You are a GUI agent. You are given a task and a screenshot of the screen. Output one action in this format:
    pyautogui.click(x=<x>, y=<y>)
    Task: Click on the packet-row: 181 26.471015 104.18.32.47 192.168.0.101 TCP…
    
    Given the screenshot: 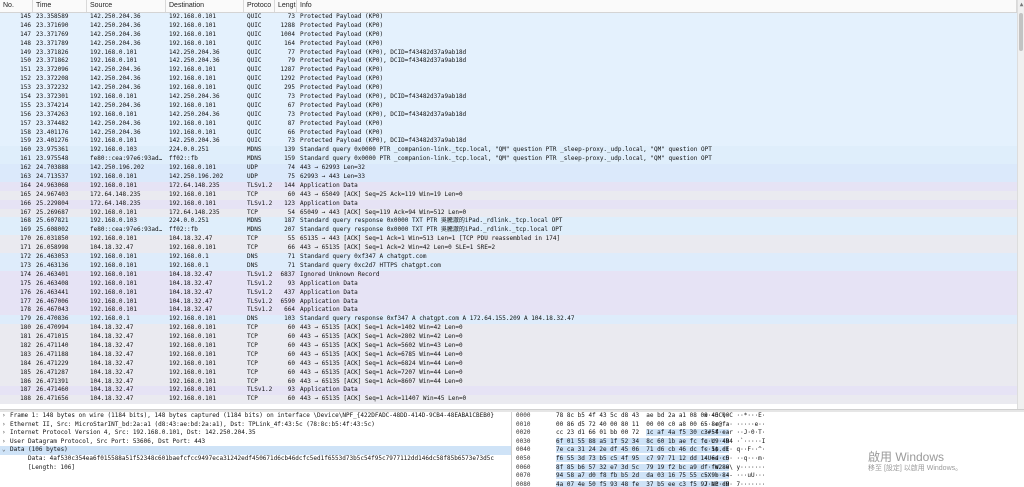 What is the action you would take?
    pyautogui.click(x=508, y=337)
    